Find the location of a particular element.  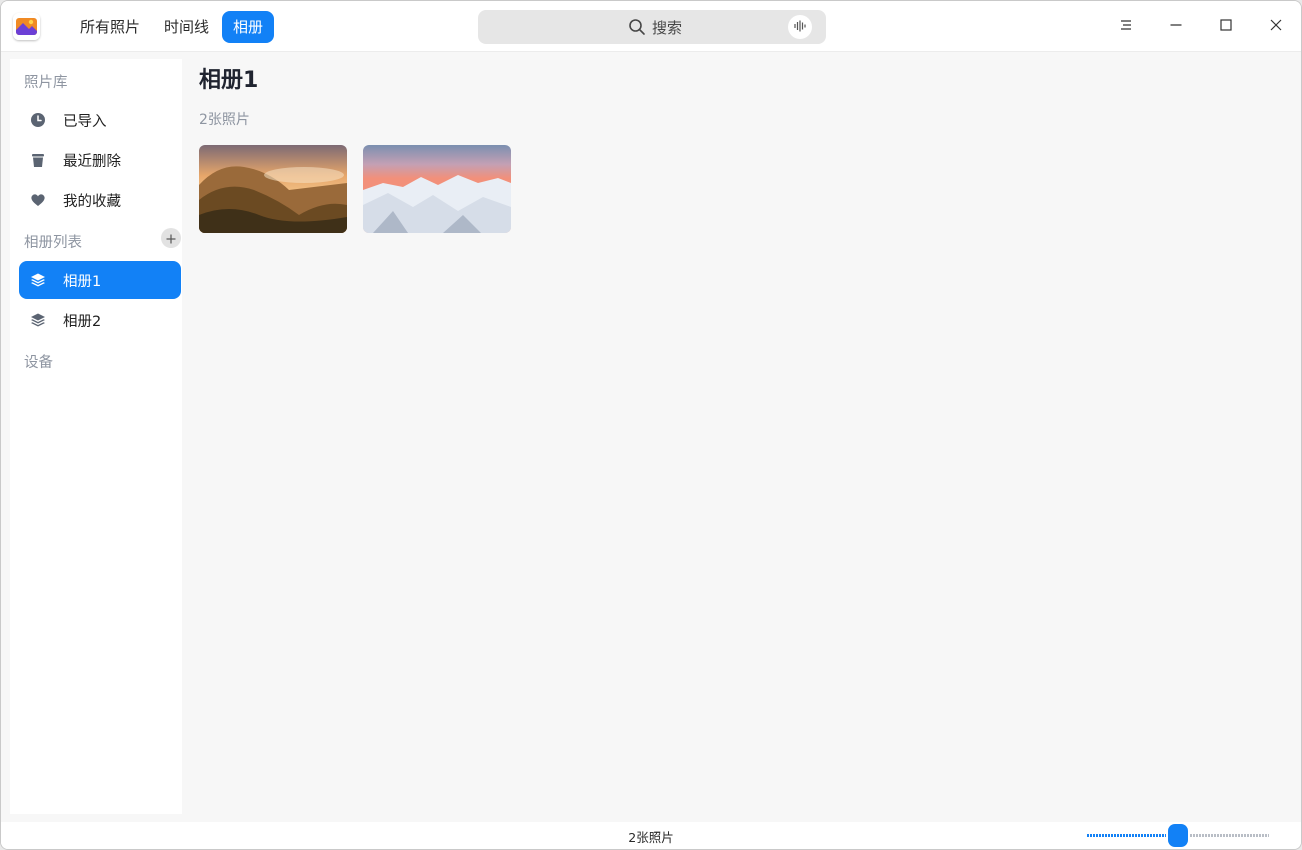

zoom-slider-handle is located at coordinates (1178, 835).